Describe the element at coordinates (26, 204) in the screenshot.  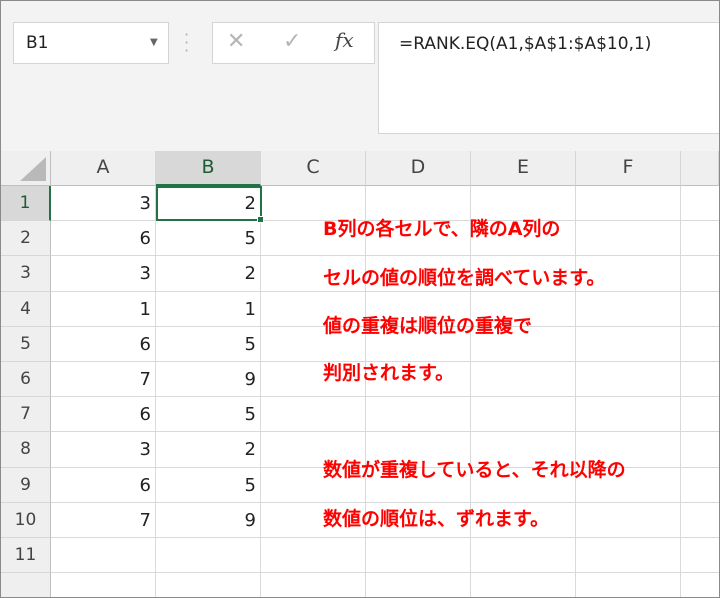
I see `row-header: 1` at that location.